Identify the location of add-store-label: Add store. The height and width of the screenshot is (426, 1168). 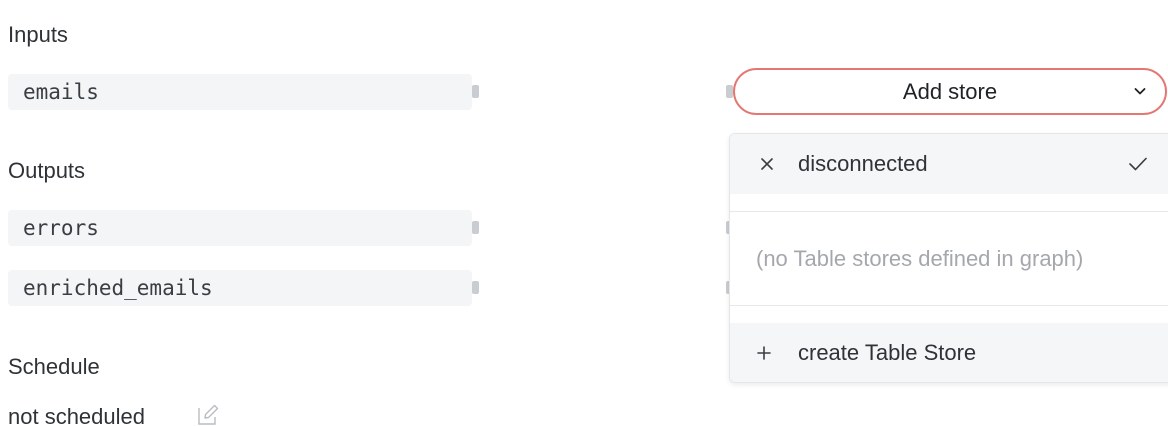
(950, 91).